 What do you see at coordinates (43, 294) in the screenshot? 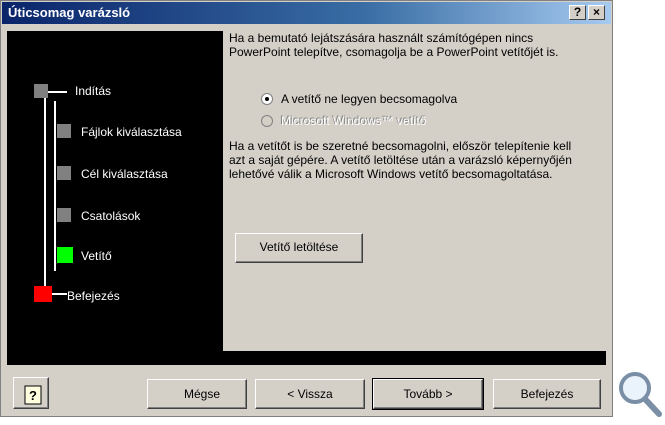
I see `step-marker-finish` at bounding box center [43, 294].